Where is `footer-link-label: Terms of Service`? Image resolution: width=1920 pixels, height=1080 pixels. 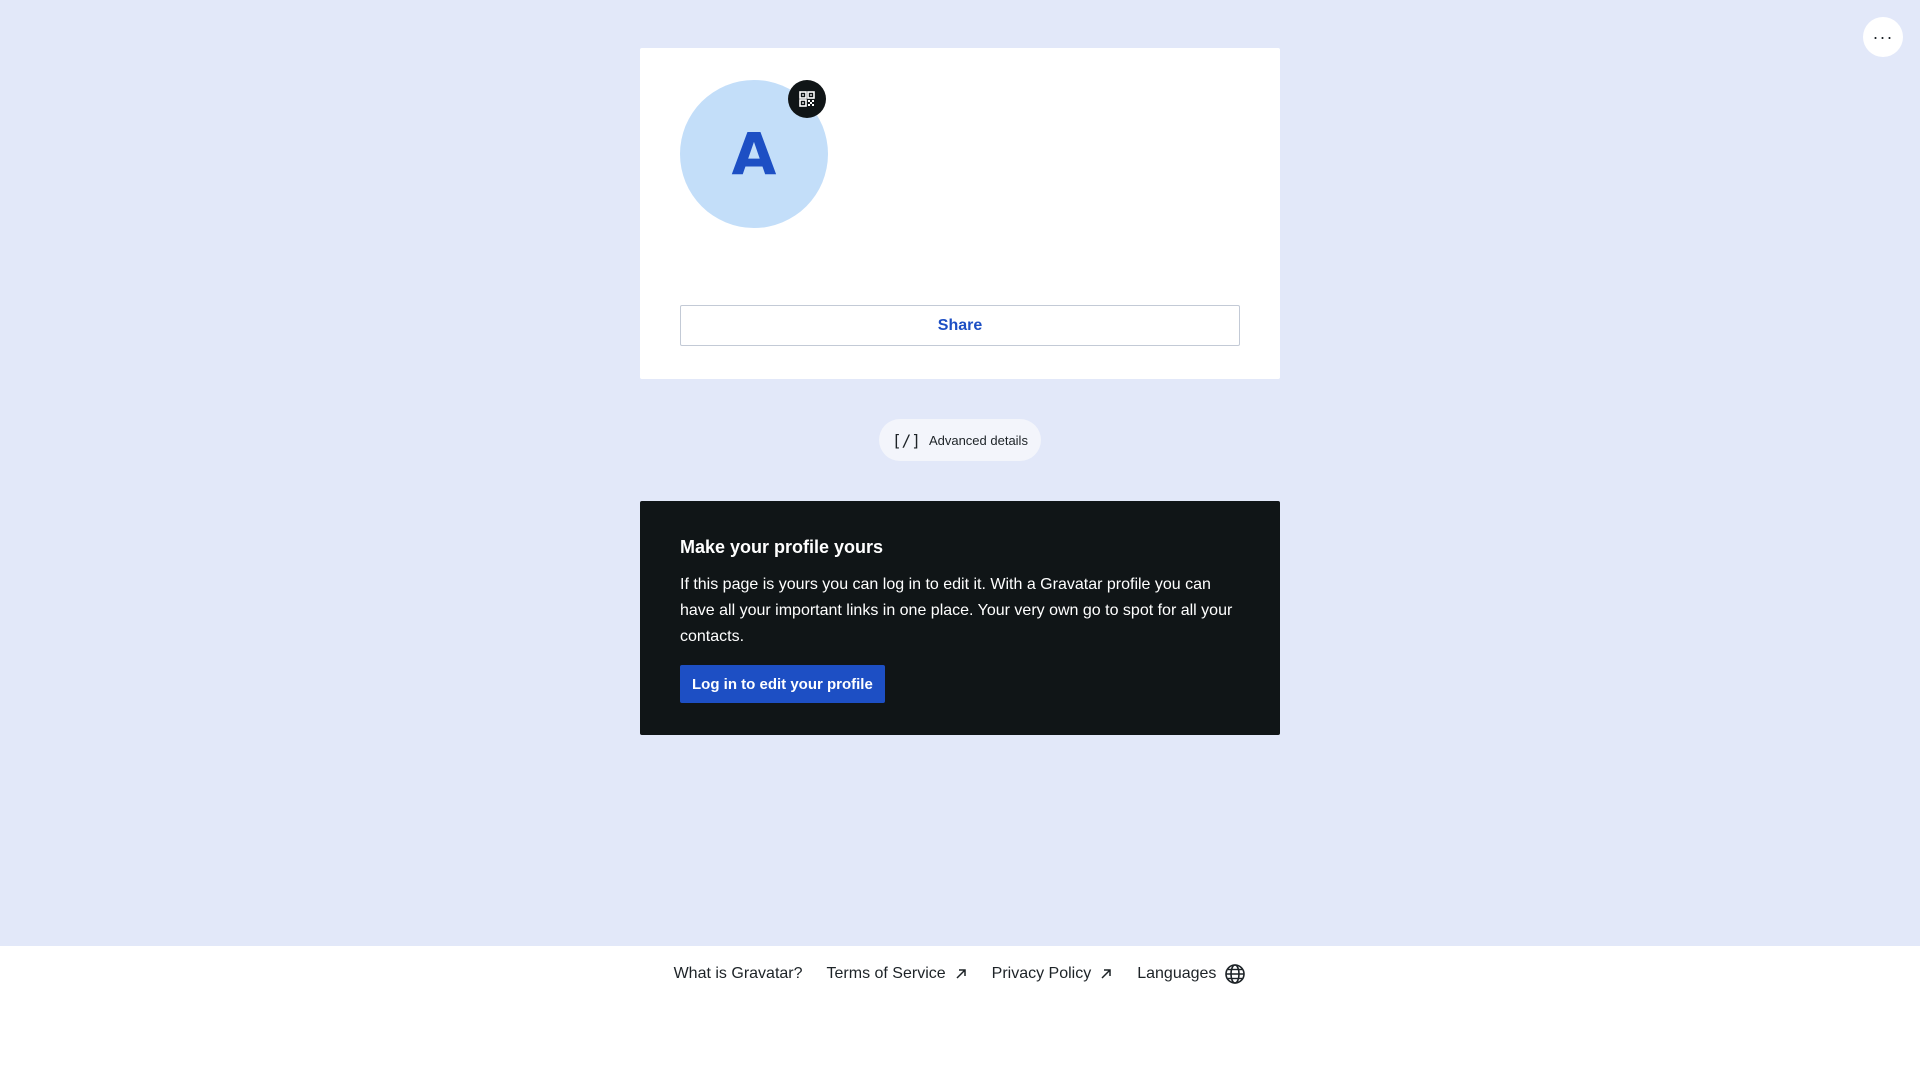
footer-link-label: Terms of Service is located at coordinates (886, 973).